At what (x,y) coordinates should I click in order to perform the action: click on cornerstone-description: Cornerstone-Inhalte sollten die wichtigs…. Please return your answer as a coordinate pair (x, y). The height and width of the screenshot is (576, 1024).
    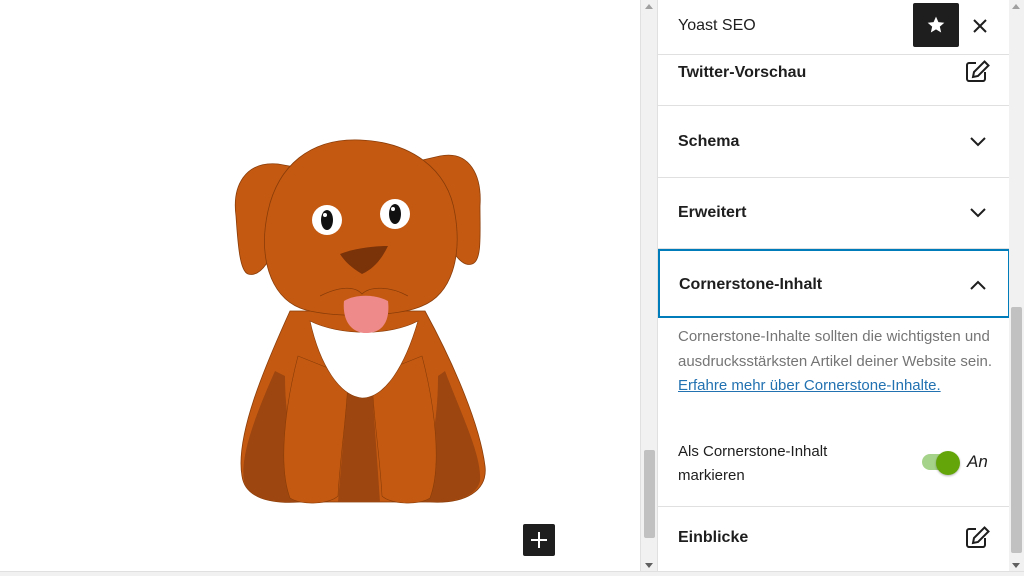
    Looking at the image, I should click on (838, 362).